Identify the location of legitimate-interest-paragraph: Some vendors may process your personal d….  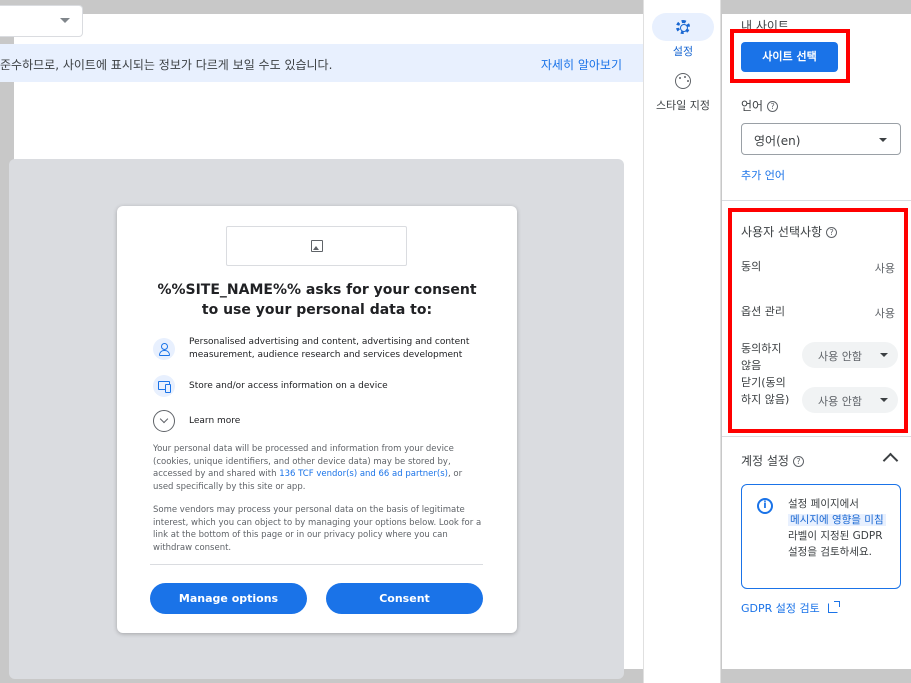
(317, 529).